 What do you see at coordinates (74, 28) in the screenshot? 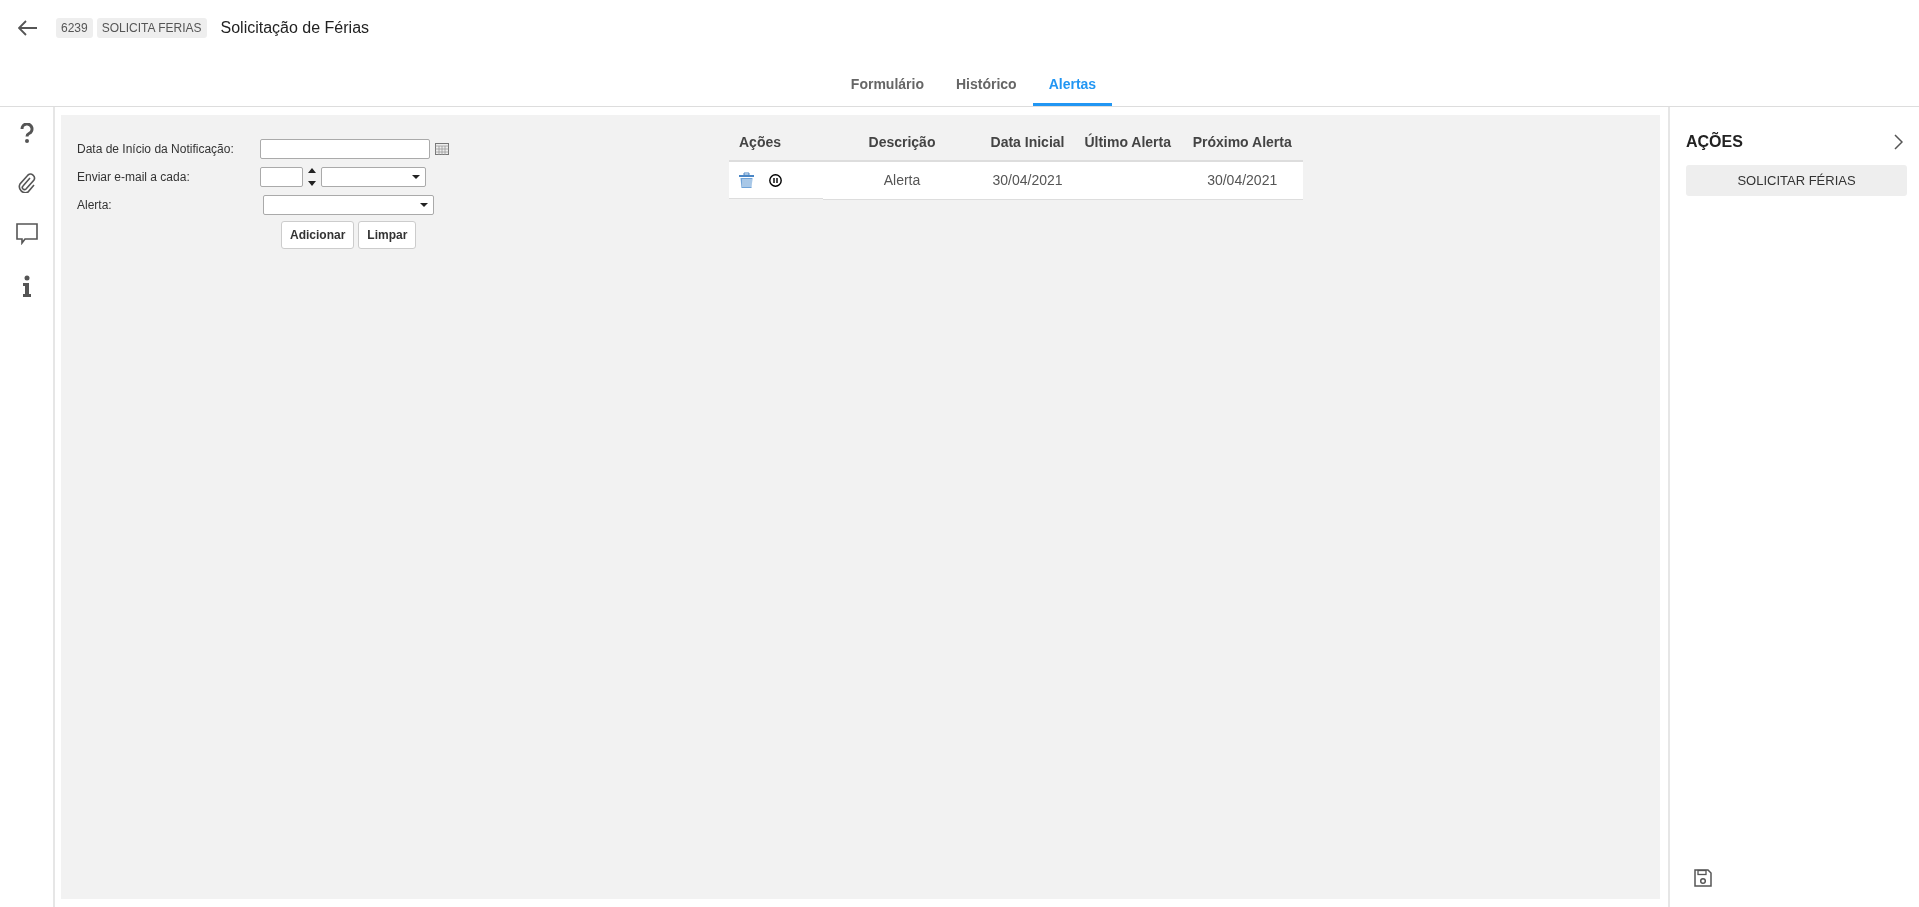
I see `tag-badge: 6239` at bounding box center [74, 28].